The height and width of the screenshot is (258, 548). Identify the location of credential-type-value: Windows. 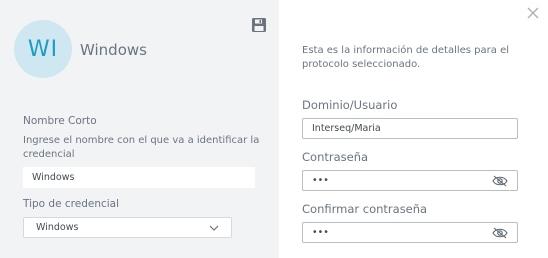
(57, 227).